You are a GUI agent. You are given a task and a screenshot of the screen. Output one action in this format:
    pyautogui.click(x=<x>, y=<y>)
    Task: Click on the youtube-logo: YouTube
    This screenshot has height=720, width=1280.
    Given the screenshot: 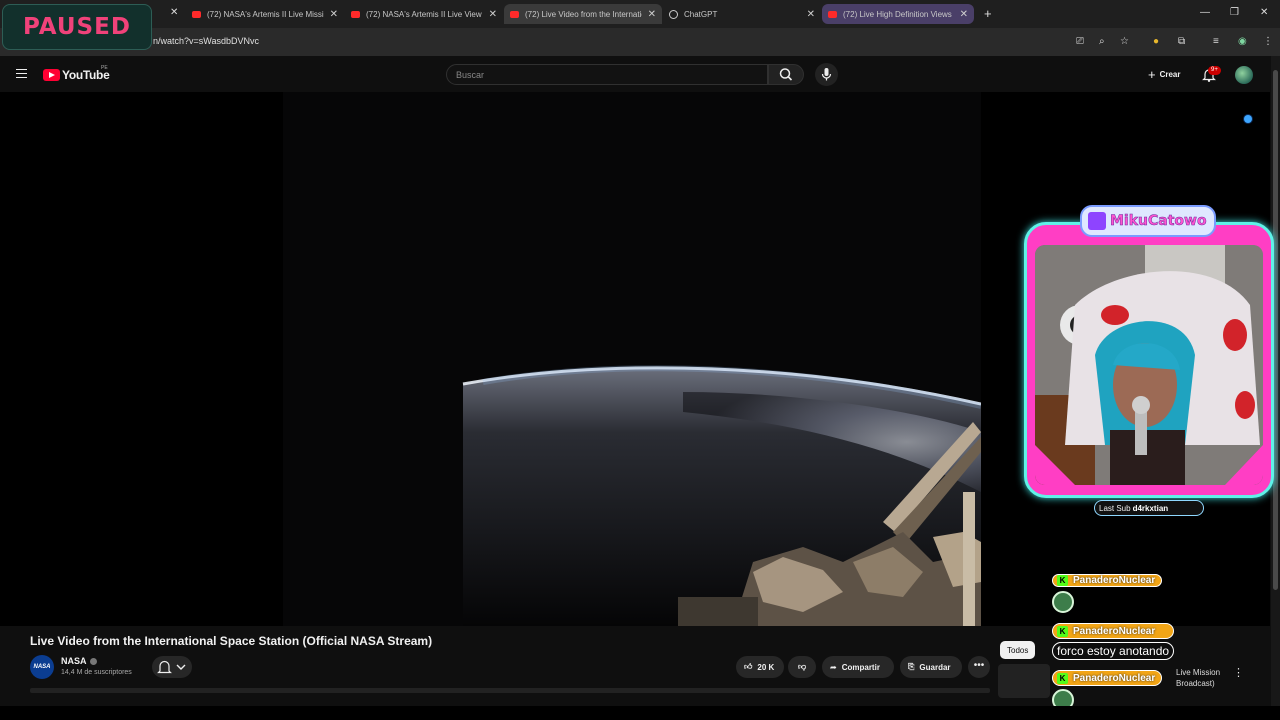 What is the action you would take?
    pyautogui.click(x=76, y=75)
    